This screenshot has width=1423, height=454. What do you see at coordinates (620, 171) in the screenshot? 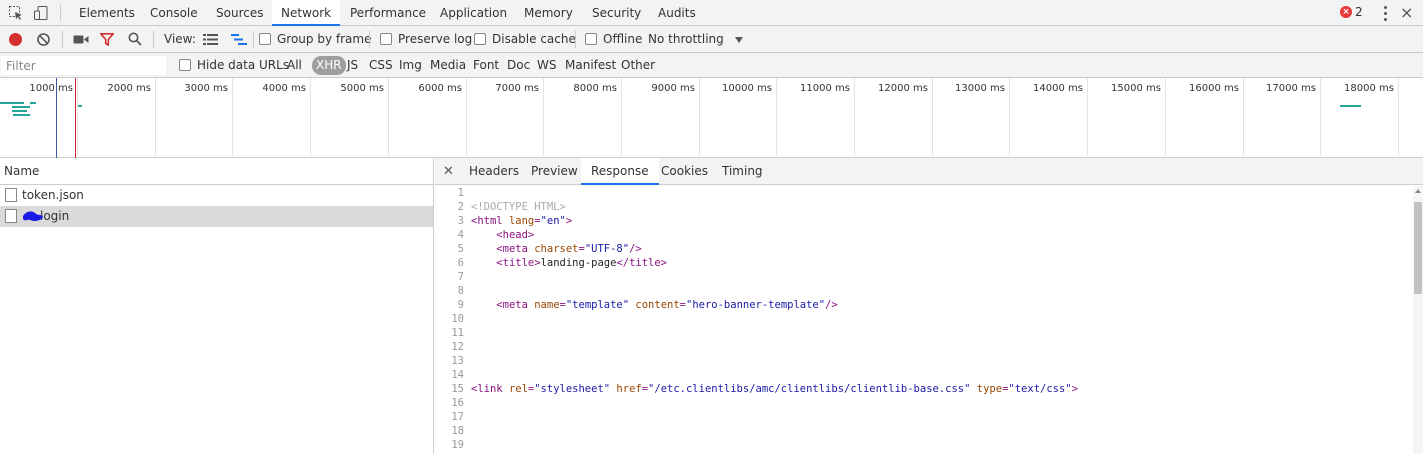
I see `detail-tab-response: Response` at bounding box center [620, 171].